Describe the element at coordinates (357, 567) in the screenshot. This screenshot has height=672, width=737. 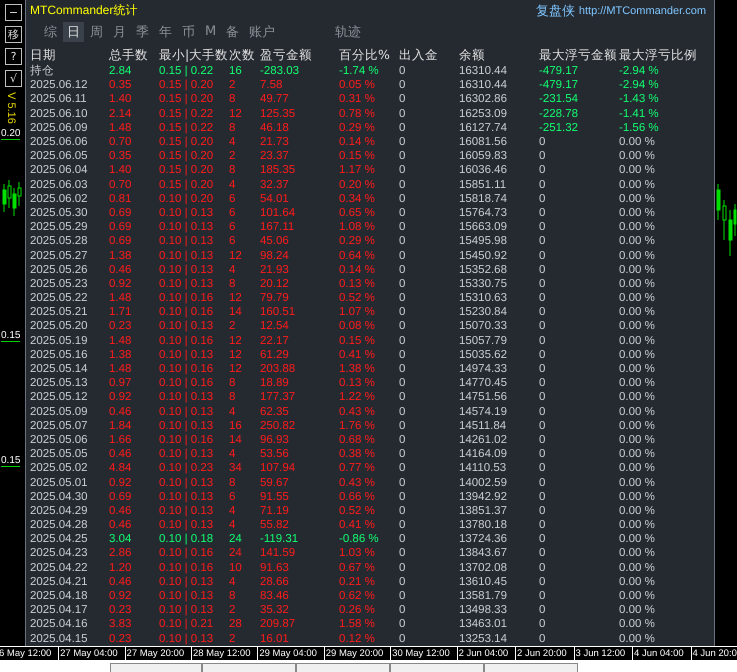
I see `table-cell-text: 0.67 %` at that location.